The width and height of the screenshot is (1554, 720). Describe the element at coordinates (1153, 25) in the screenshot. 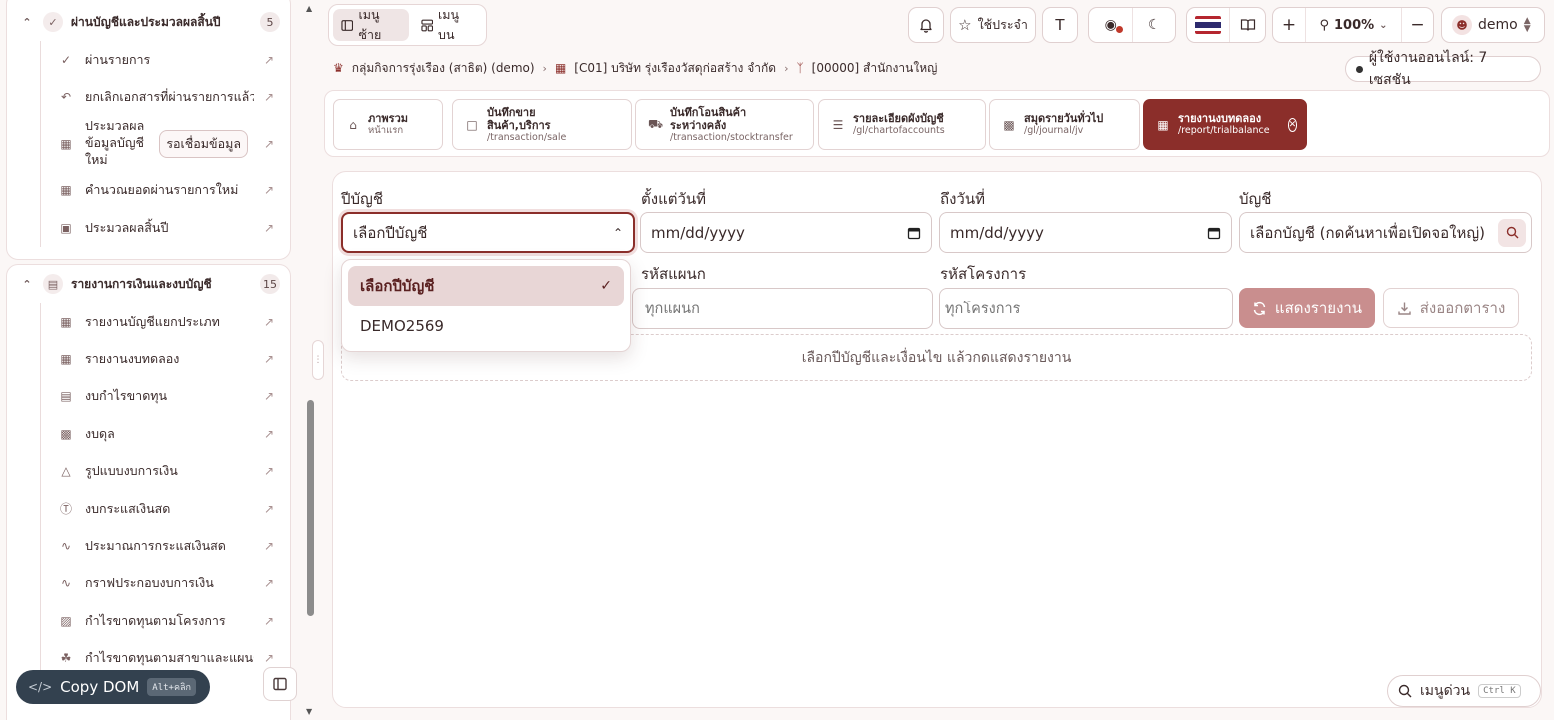

I see `dark-mode-button: ☾` at that location.